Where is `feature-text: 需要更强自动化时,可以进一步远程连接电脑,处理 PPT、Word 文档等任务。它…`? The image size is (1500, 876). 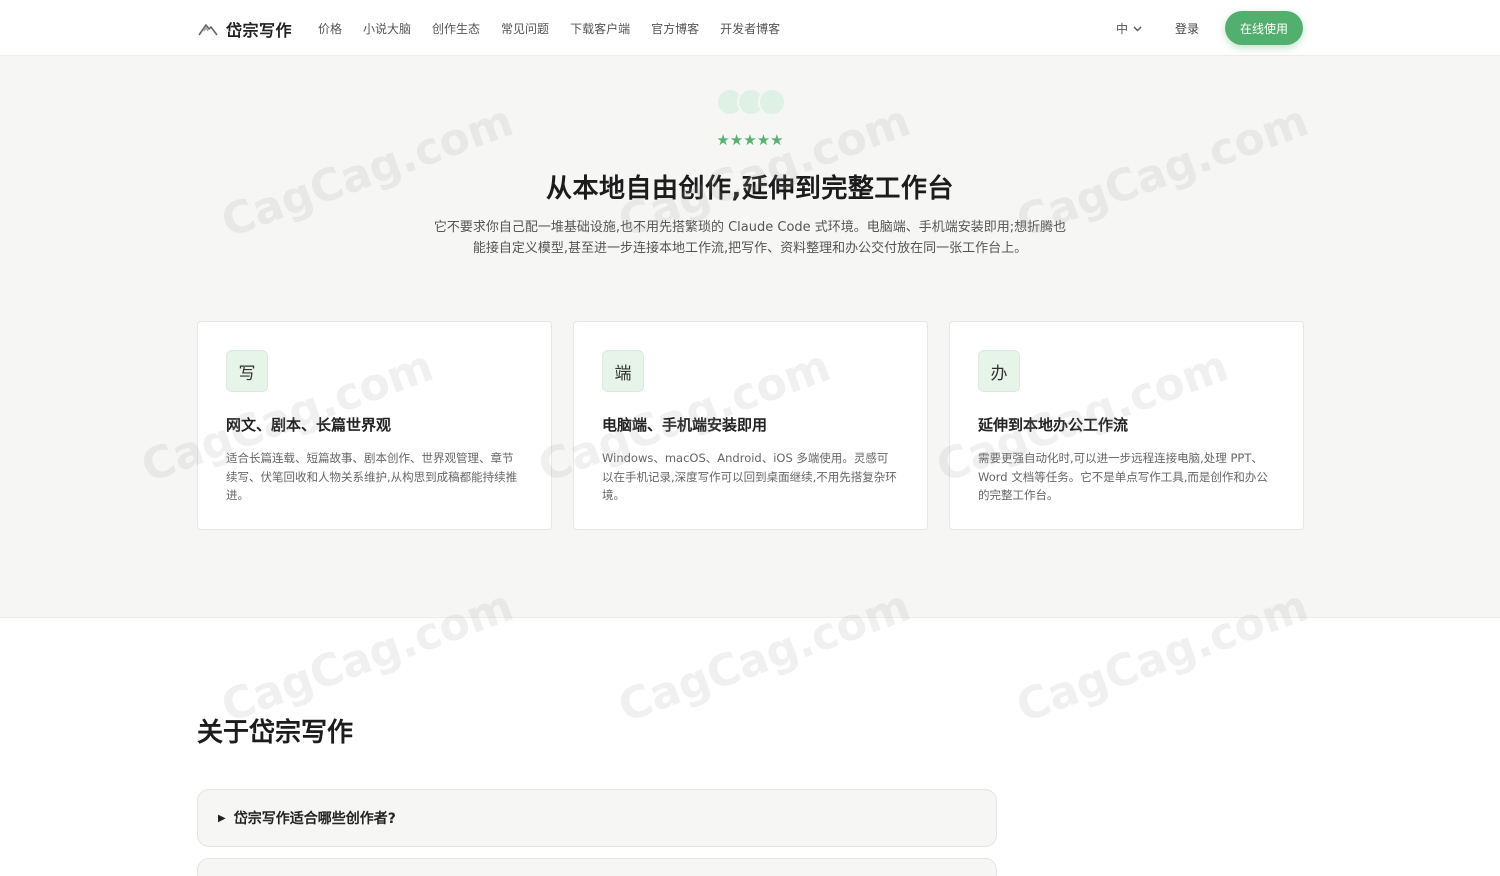
feature-text: 需要更强自动化时,可以进一步远程连接电脑,处理 PPT、Word 文档等任务。它… is located at coordinates (1123, 476).